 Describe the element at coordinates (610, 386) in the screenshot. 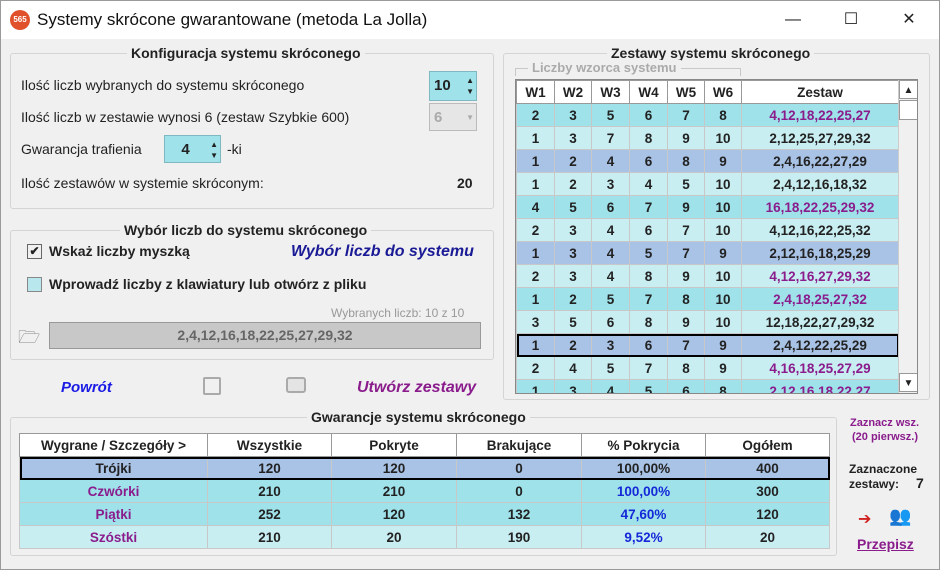

I see `cell-w3: 4` at that location.